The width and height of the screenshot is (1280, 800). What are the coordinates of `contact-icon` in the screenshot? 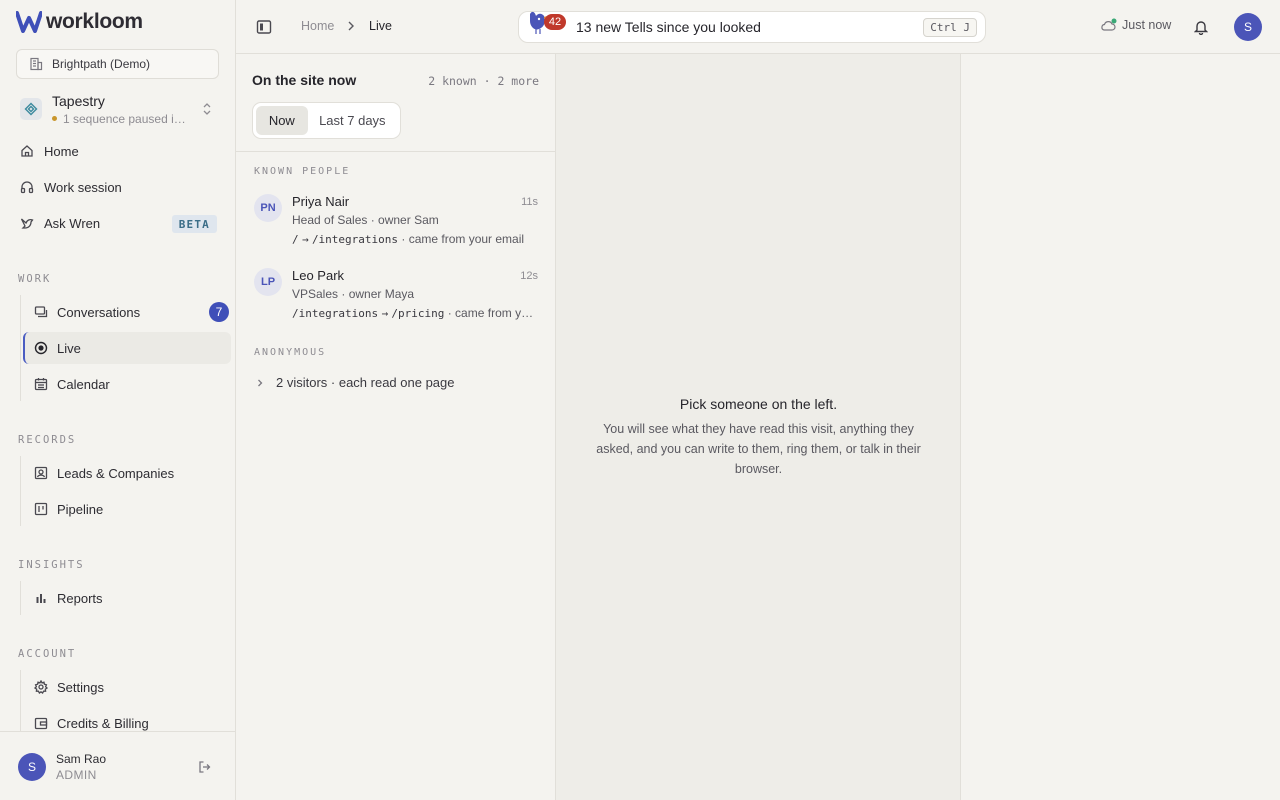 It's located at (41, 473).